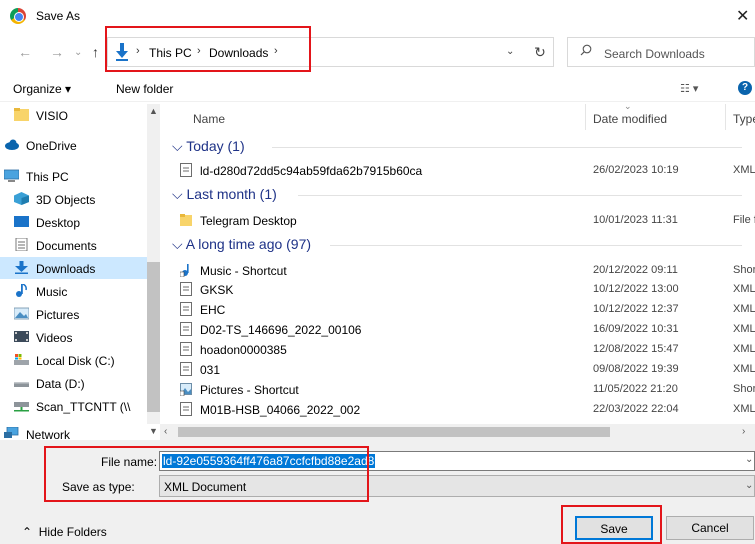  What do you see at coordinates (144, 89) in the screenshot?
I see `new-folder-button: New folder` at bounding box center [144, 89].